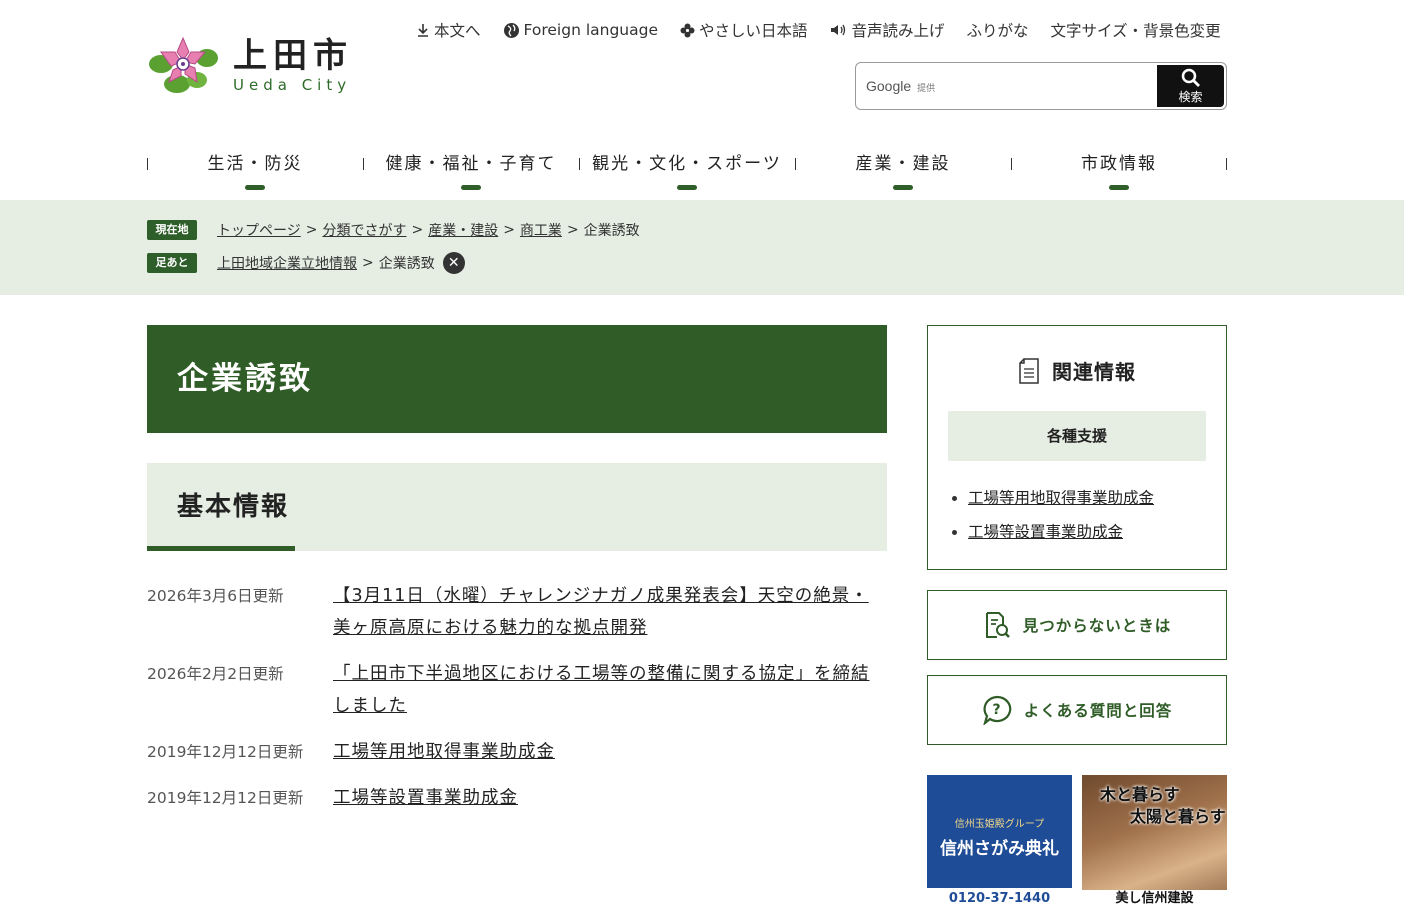 The width and height of the screenshot is (1404, 906). What do you see at coordinates (1094, 372) in the screenshot?
I see `related-info-title: 関連情報` at bounding box center [1094, 372].